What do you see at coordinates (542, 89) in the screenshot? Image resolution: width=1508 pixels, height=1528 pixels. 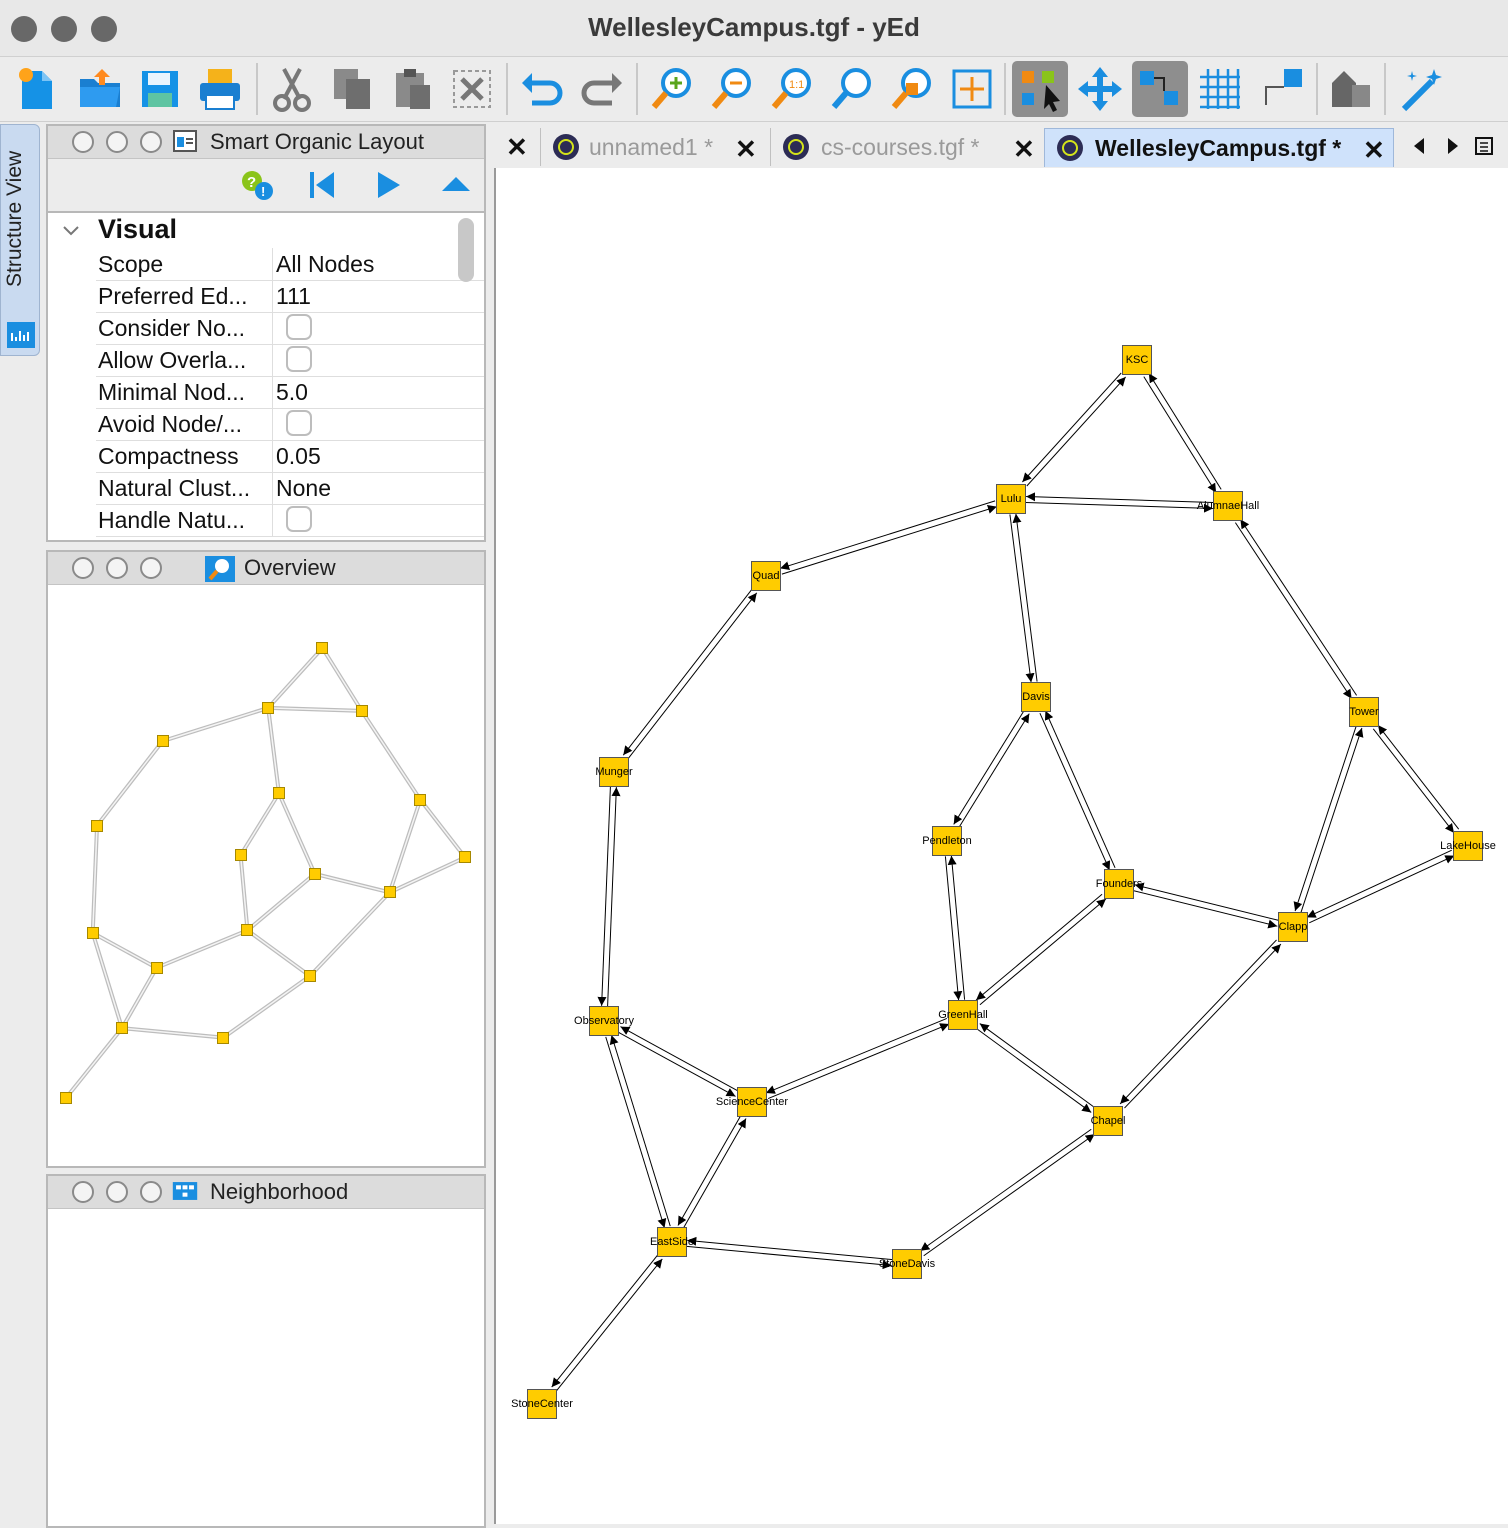 I see `undo-button` at bounding box center [542, 89].